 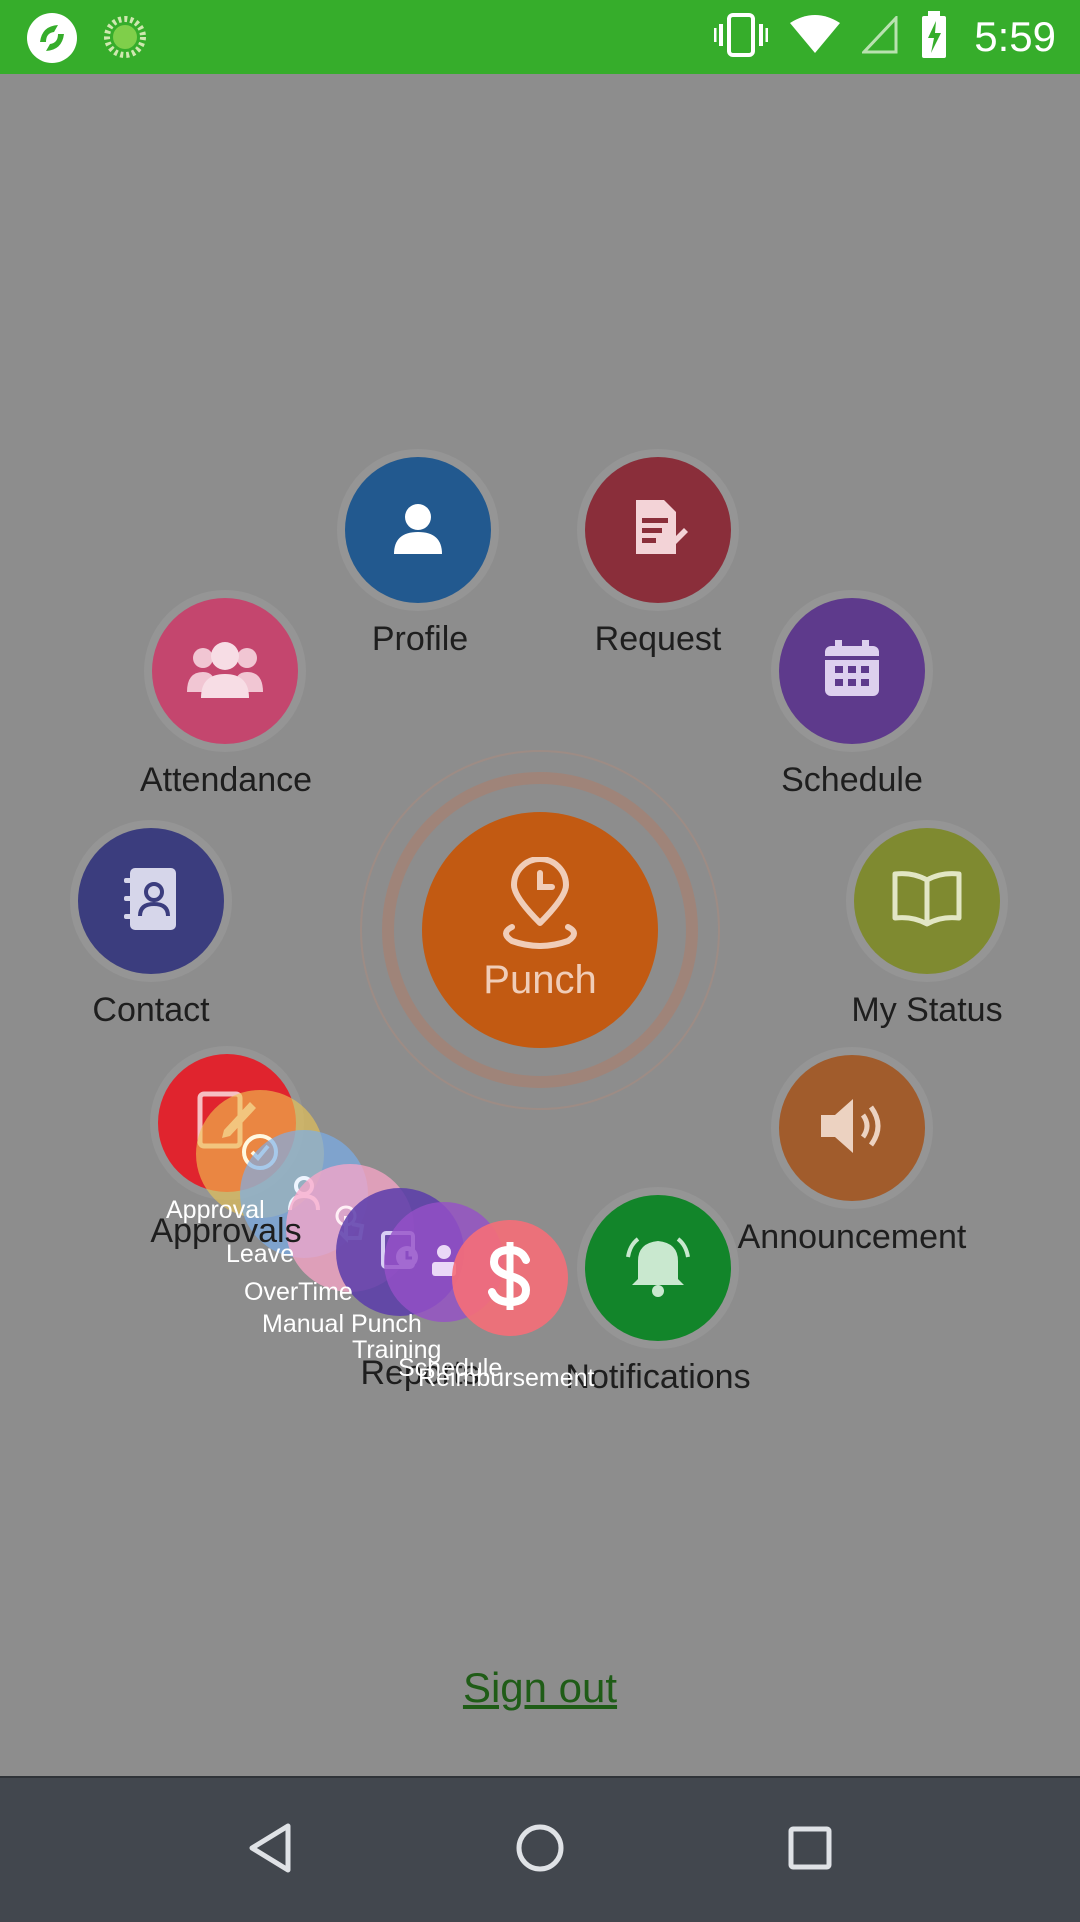 I want to click on submenu-approval-label: Approval, so click(x=215, y=1210).